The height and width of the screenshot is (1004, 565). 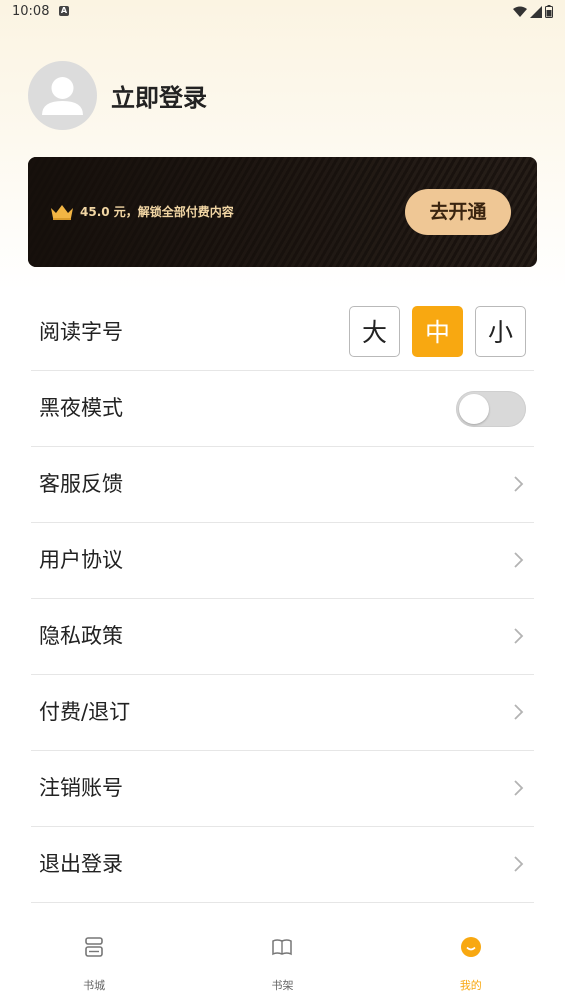 I want to click on status-icons, so click(x=533, y=11).